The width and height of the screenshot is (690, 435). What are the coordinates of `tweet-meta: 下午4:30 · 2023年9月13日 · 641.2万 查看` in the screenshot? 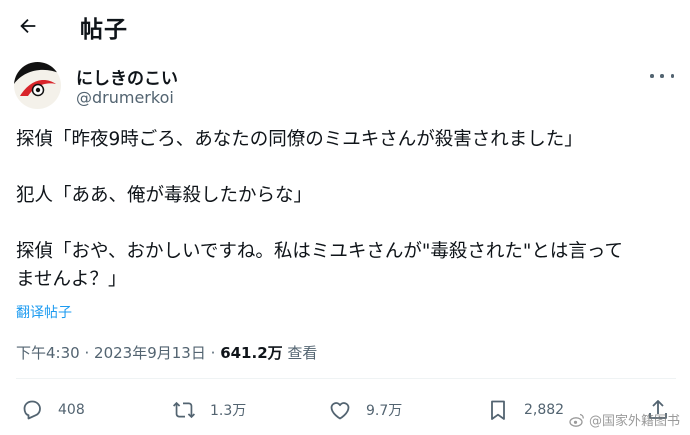 It's located at (166, 352).